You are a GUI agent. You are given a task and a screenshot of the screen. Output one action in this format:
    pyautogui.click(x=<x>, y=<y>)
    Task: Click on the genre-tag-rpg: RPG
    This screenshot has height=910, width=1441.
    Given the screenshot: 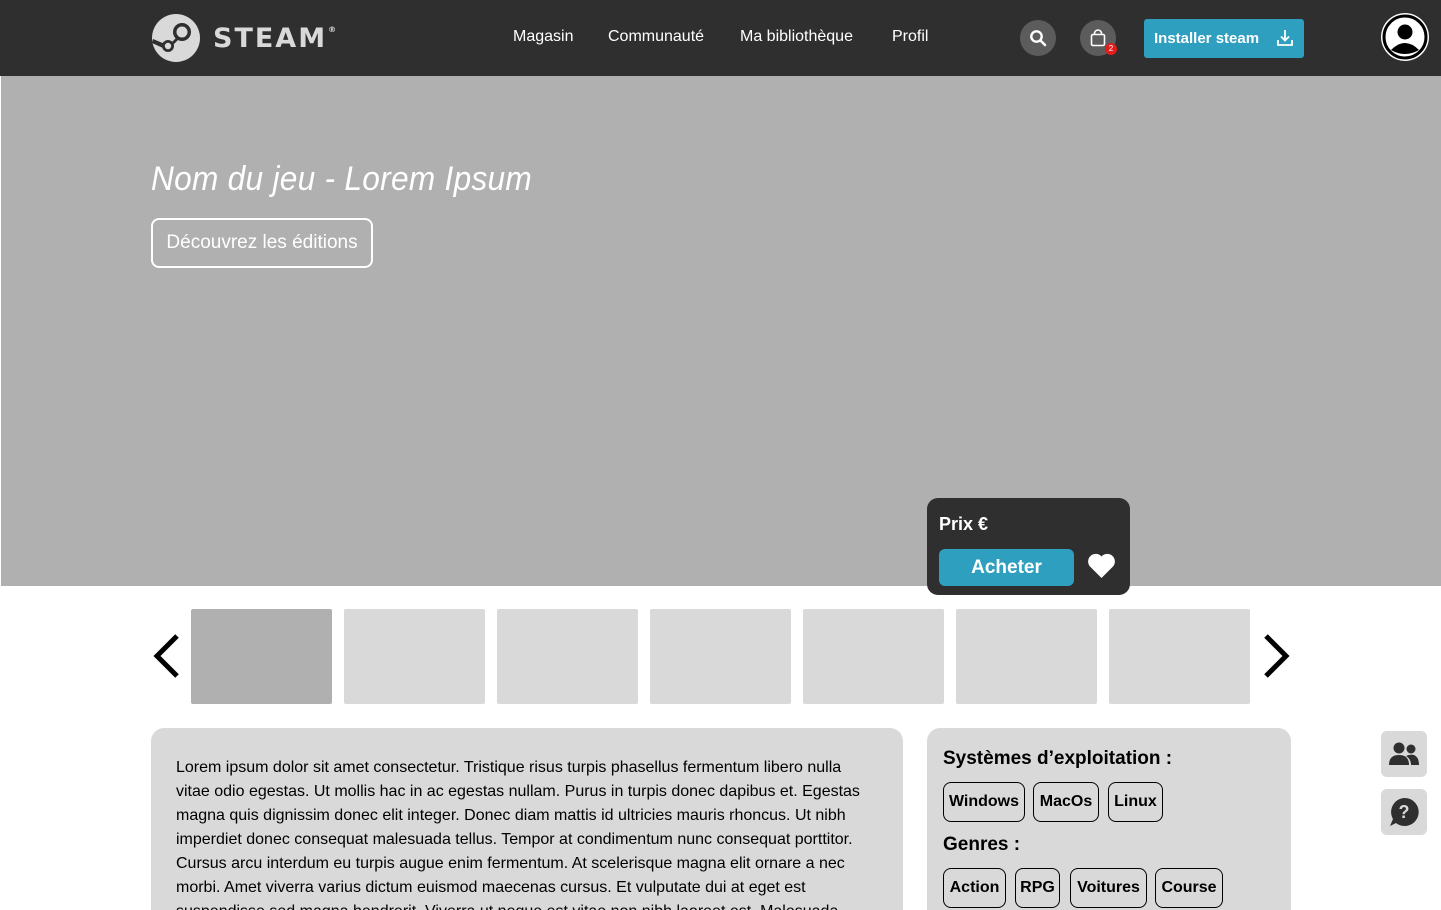 What is the action you would take?
    pyautogui.click(x=1037, y=888)
    